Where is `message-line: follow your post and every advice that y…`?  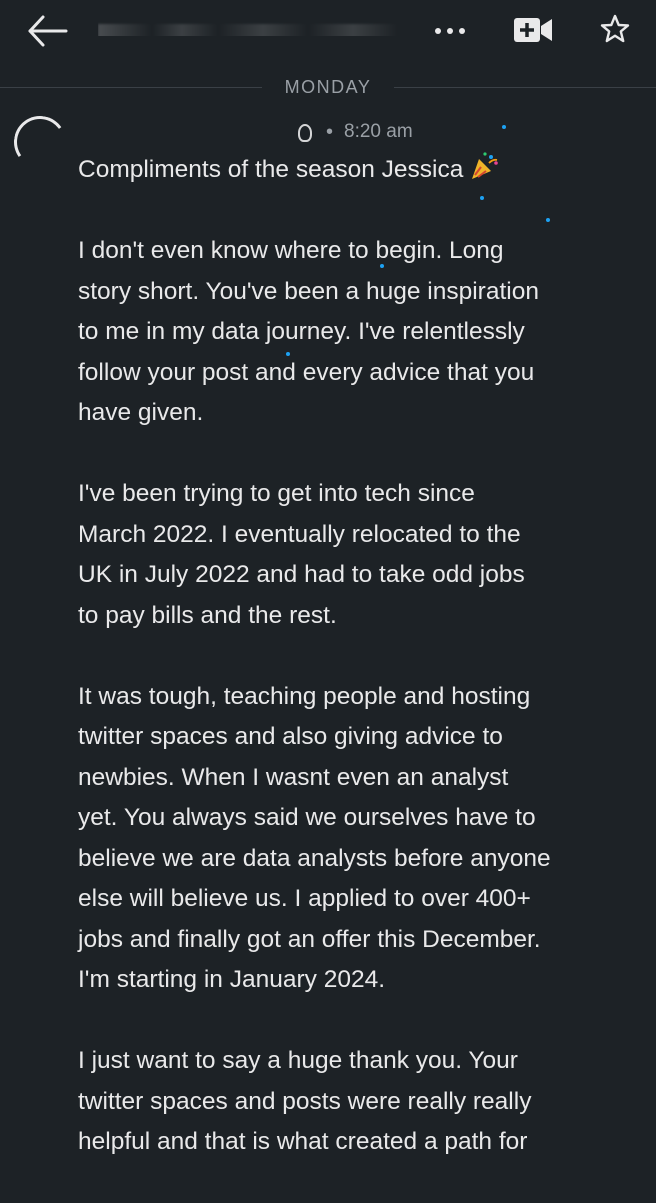
message-line: follow your post and every advice that y… is located at coordinates (306, 372).